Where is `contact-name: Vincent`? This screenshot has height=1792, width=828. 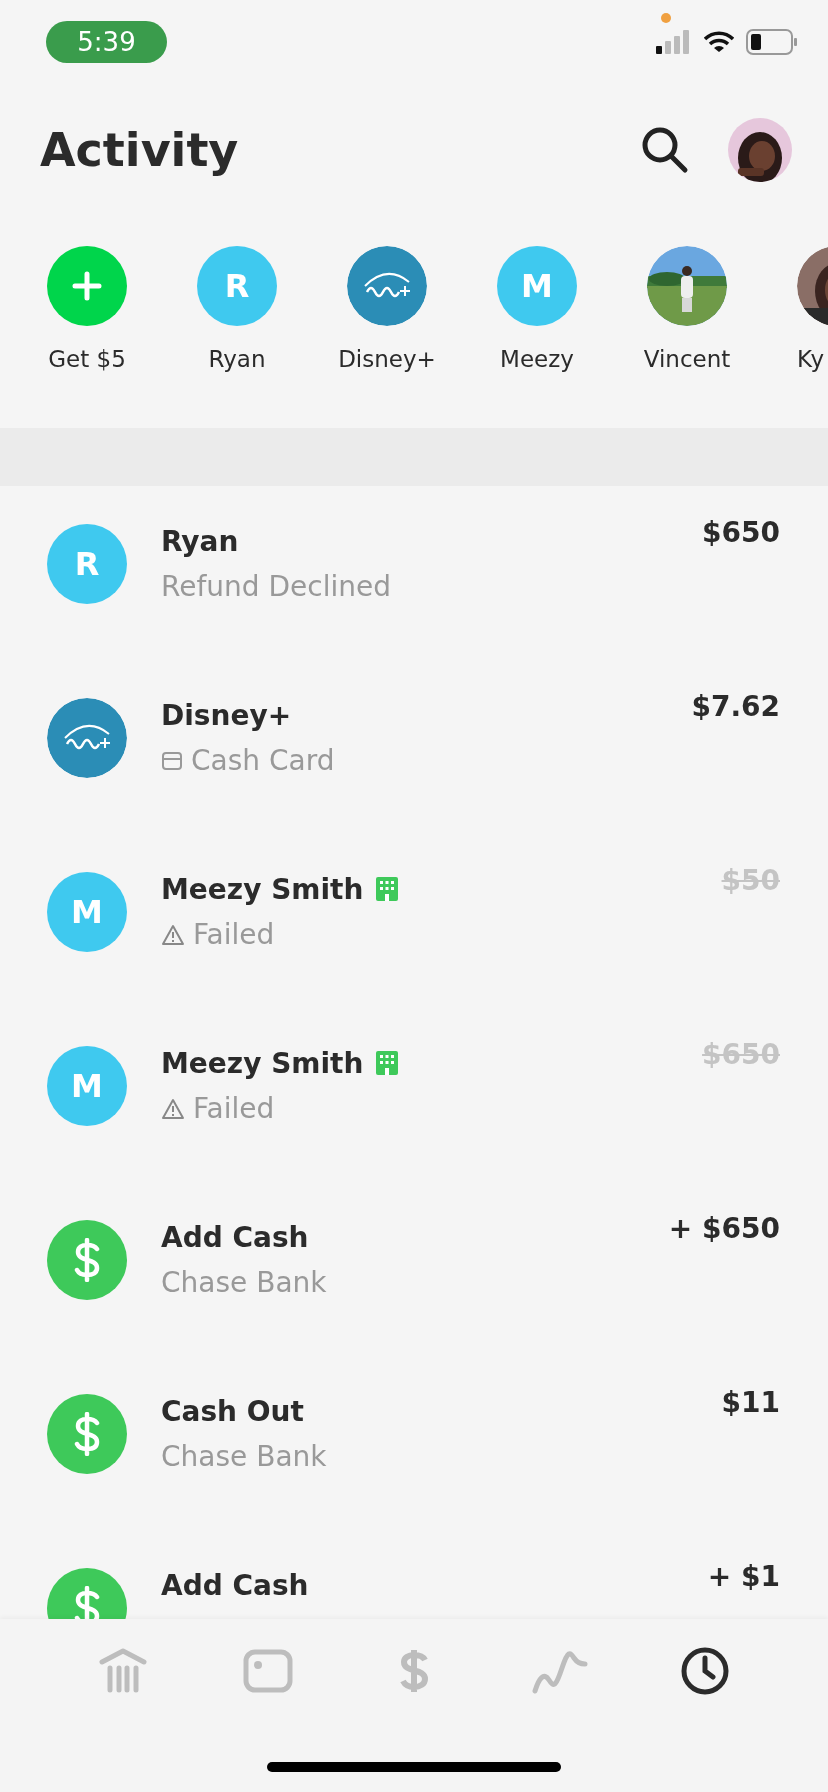 contact-name: Vincent is located at coordinates (687, 359).